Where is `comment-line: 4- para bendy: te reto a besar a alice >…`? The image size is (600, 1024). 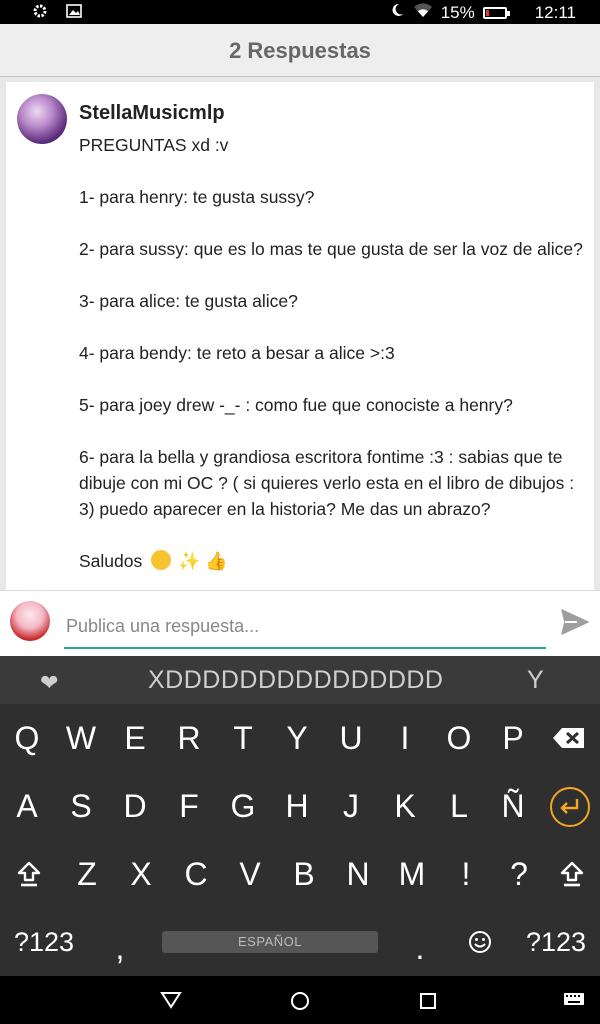 comment-line: 4- para bendy: te reto a besar a alice >… is located at coordinates (237, 353).